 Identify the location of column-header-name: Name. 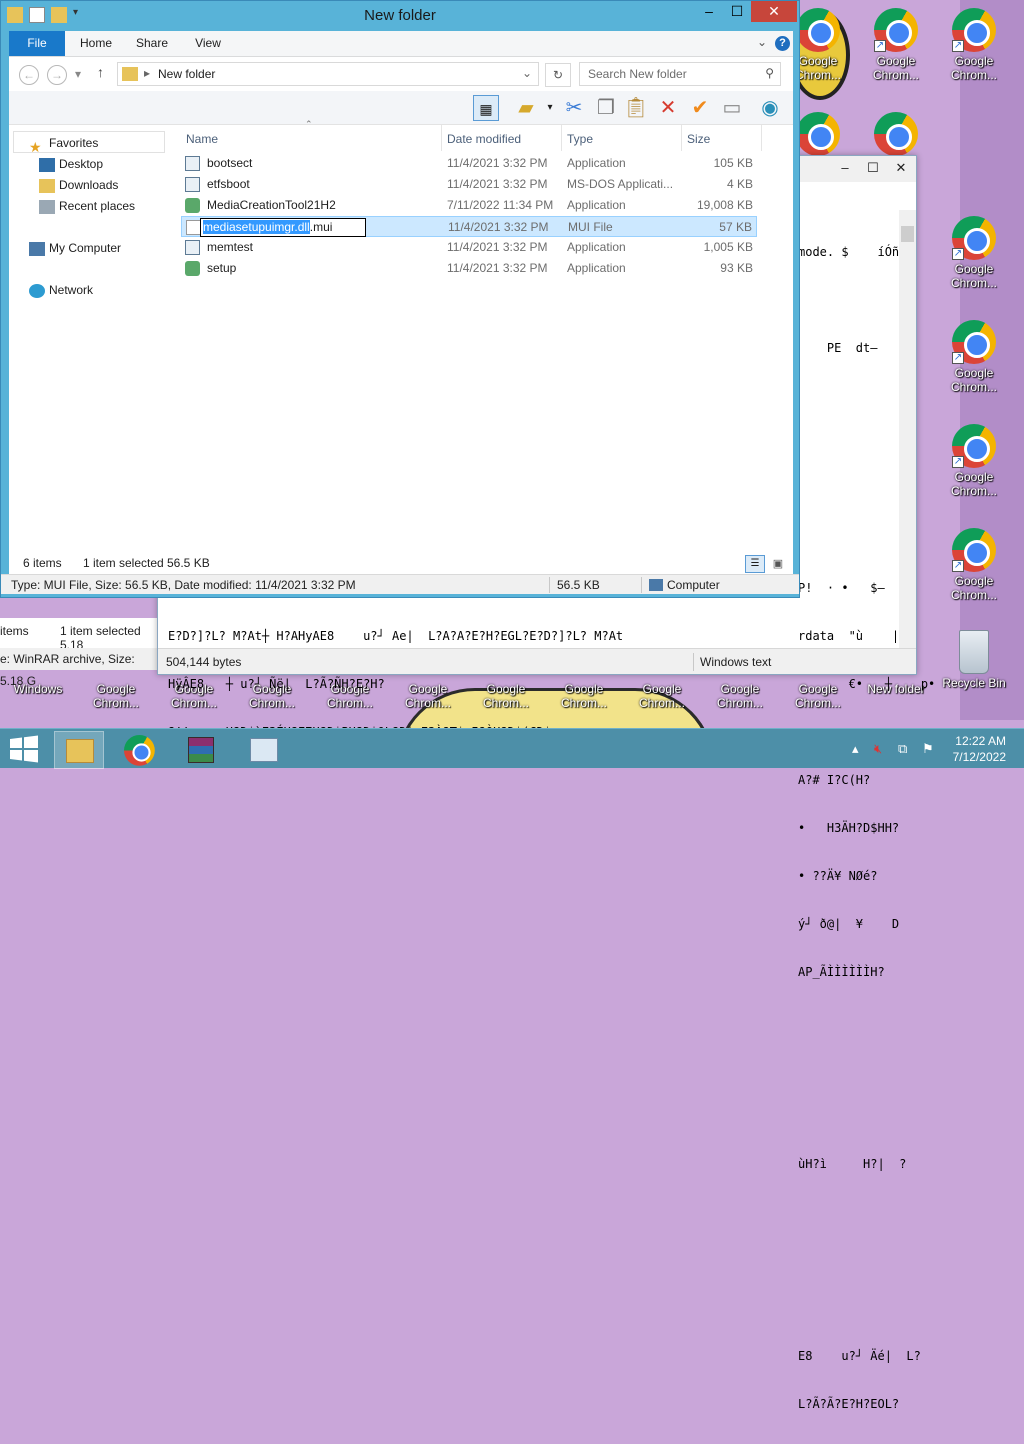
(202, 139).